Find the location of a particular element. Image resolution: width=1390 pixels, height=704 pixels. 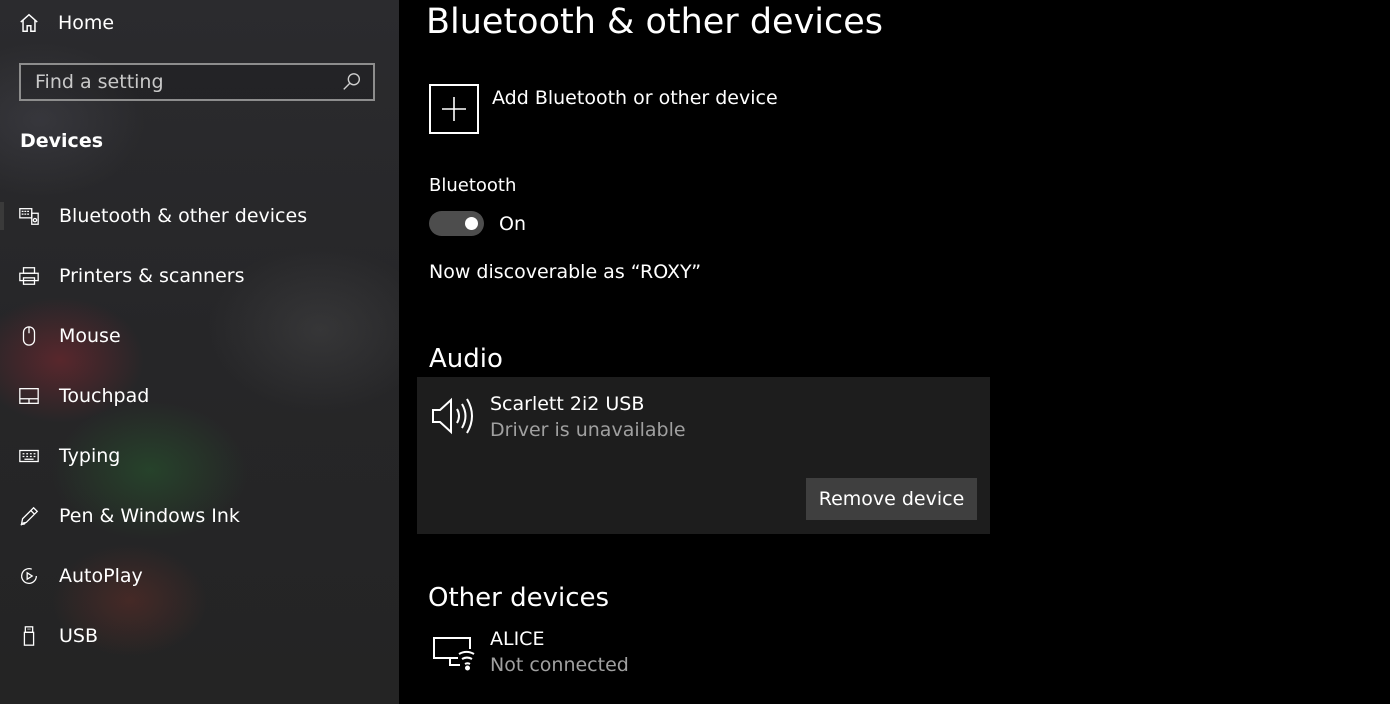

sidebar-item-label: Typing is located at coordinates (90, 456).